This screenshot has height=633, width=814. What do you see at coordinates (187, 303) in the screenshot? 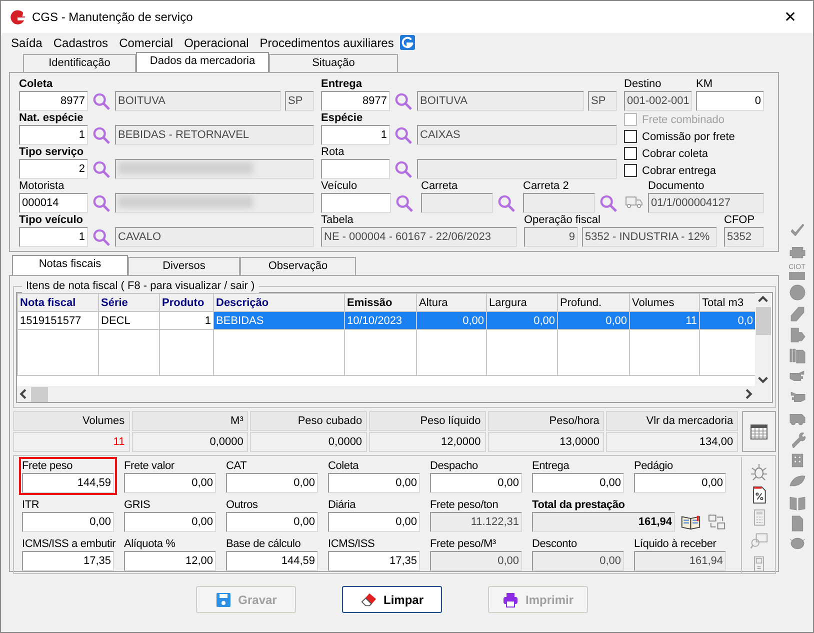
I see `column-header: Produto` at bounding box center [187, 303].